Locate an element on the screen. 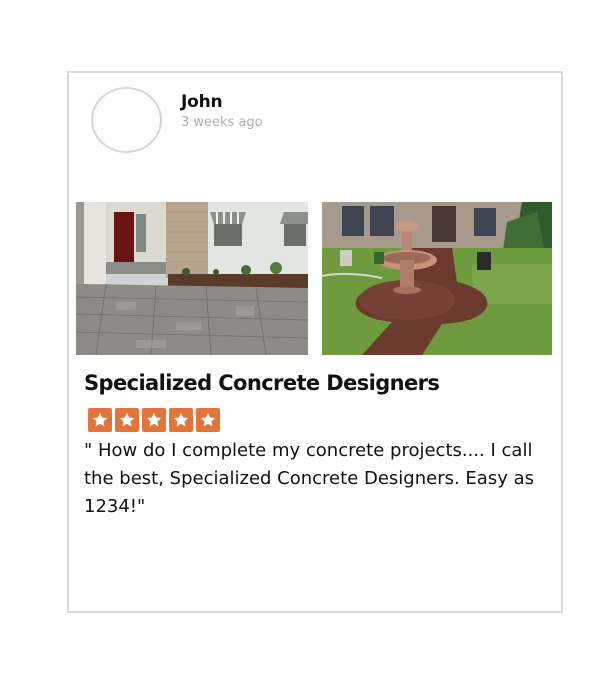 This screenshot has height=687, width=607. review-timestamp: 3 weeks ago is located at coordinates (222, 122).